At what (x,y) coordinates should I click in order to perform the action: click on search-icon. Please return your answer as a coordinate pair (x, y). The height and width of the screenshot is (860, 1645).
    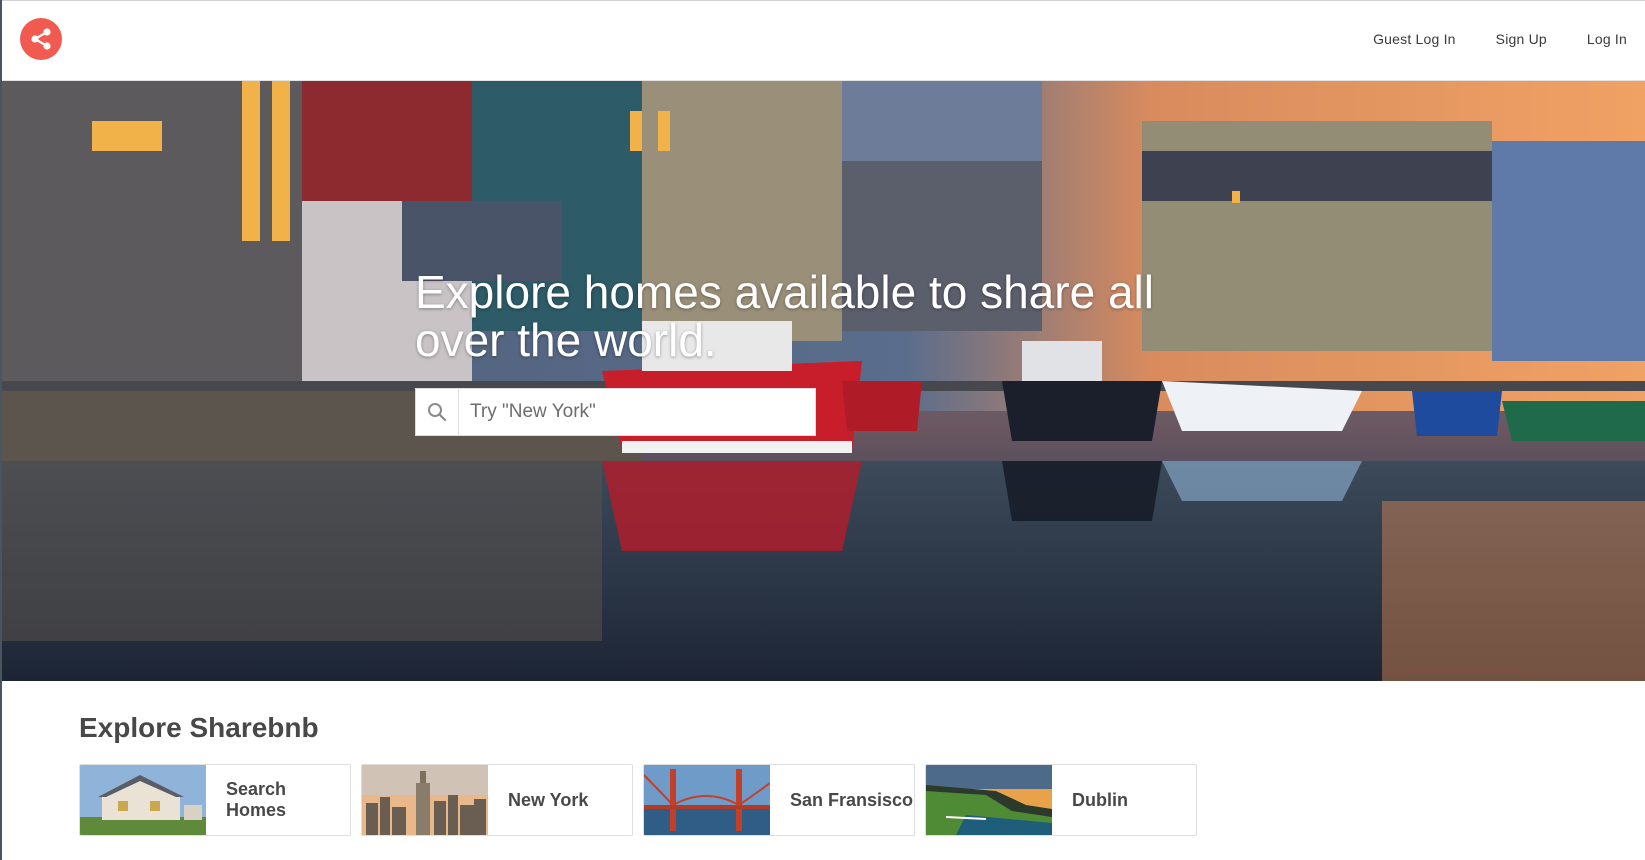
    Looking at the image, I should click on (437, 412).